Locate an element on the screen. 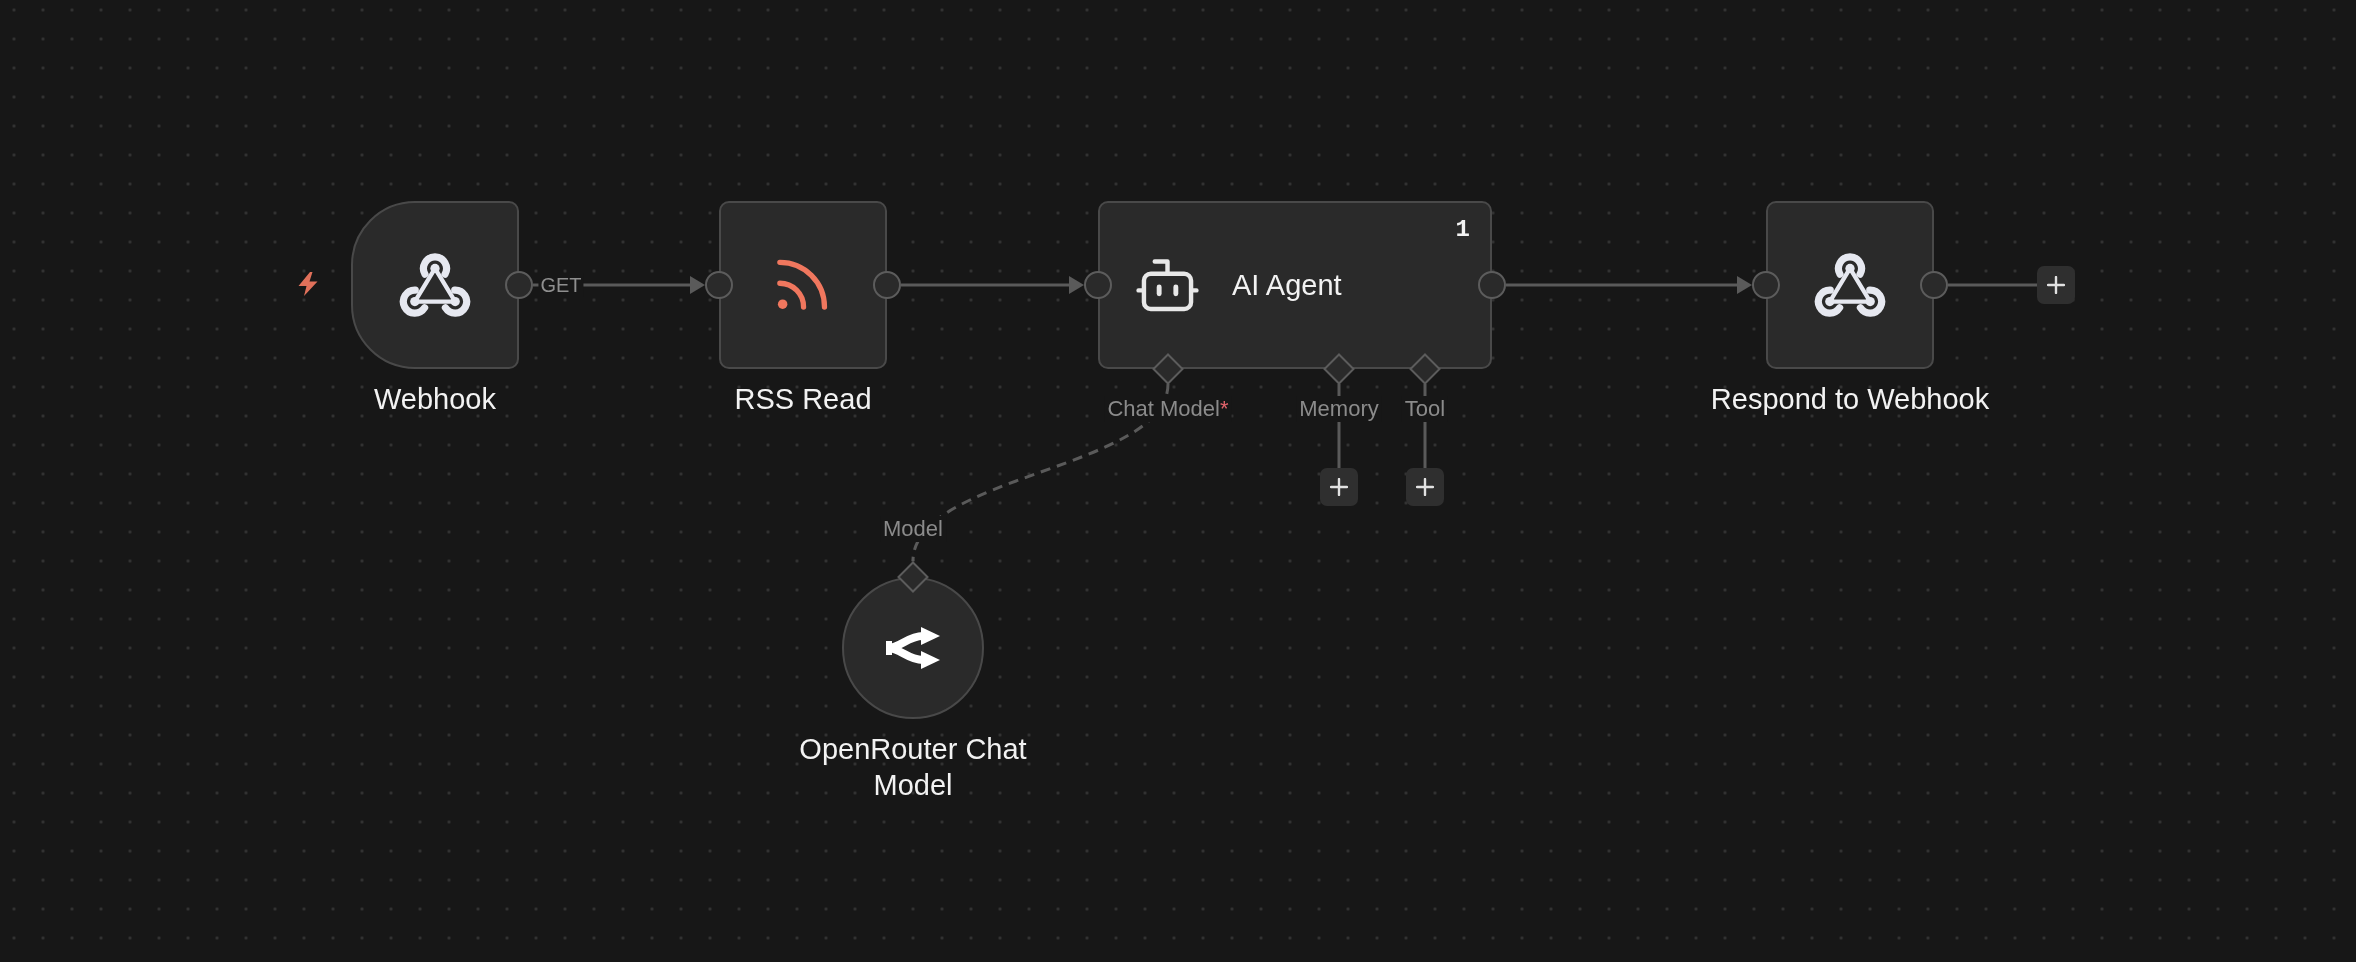 The height and width of the screenshot is (962, 2356). branching-arrows-icon is located at coordinates (913, 648).